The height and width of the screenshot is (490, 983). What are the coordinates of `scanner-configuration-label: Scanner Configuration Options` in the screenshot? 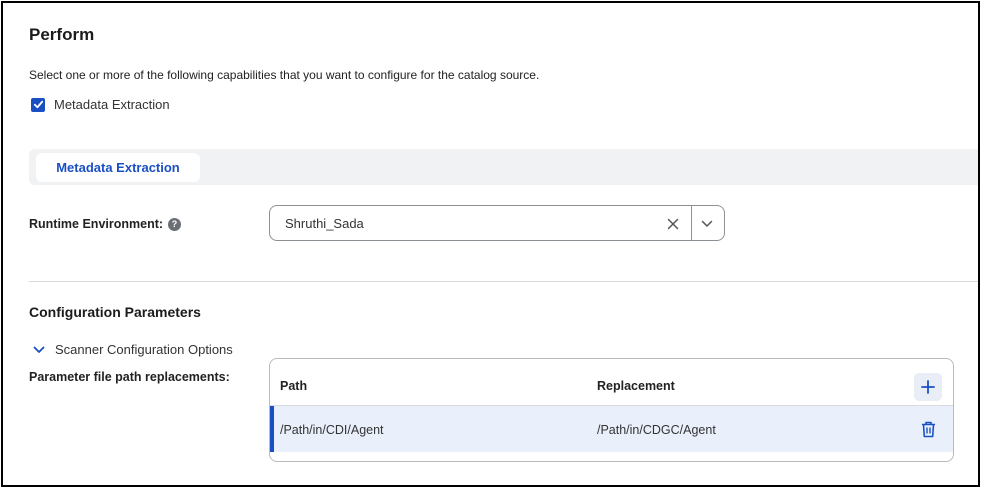 It's located at (144, 349).